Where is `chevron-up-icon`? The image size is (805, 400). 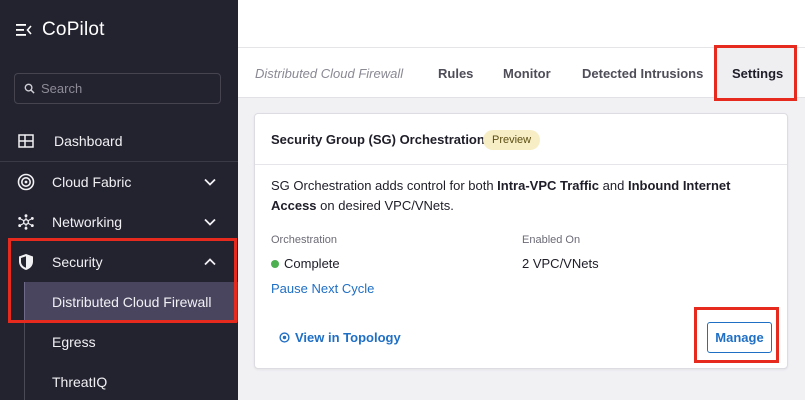
chevron-up-icon is located at coordinates (210, 262).